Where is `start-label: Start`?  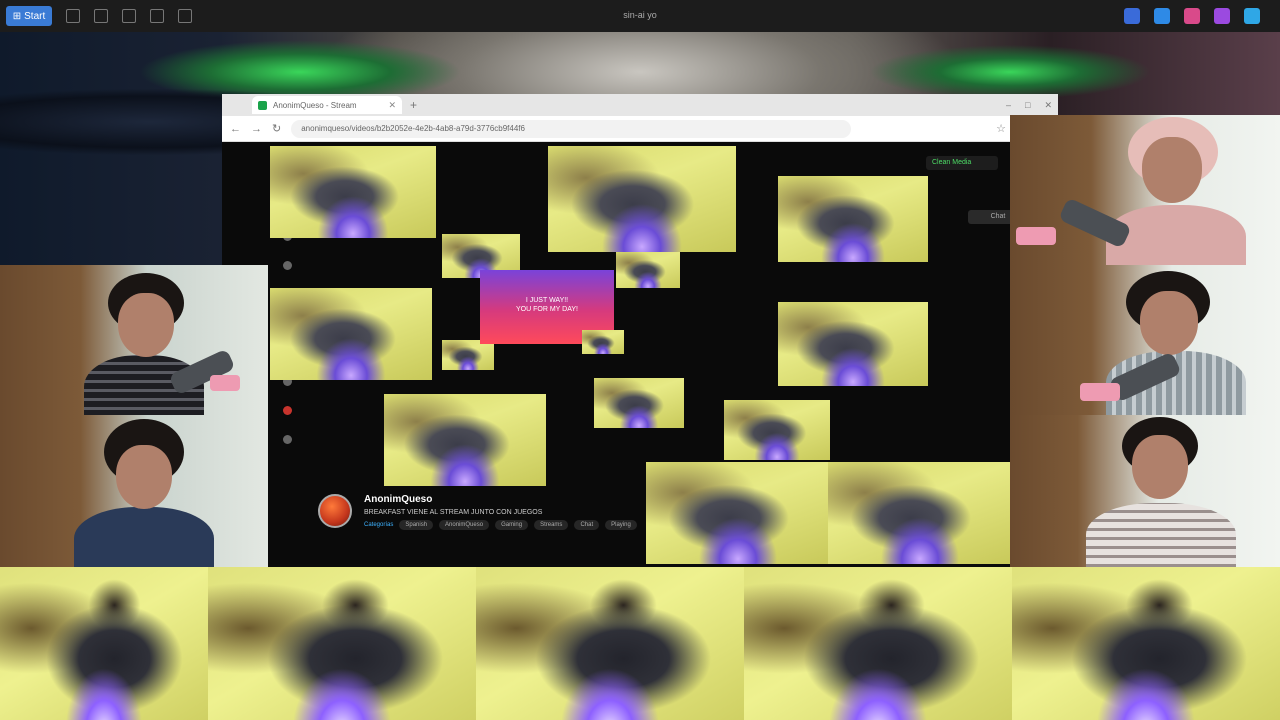 start-label: Start is located at coordinates (35, 16).